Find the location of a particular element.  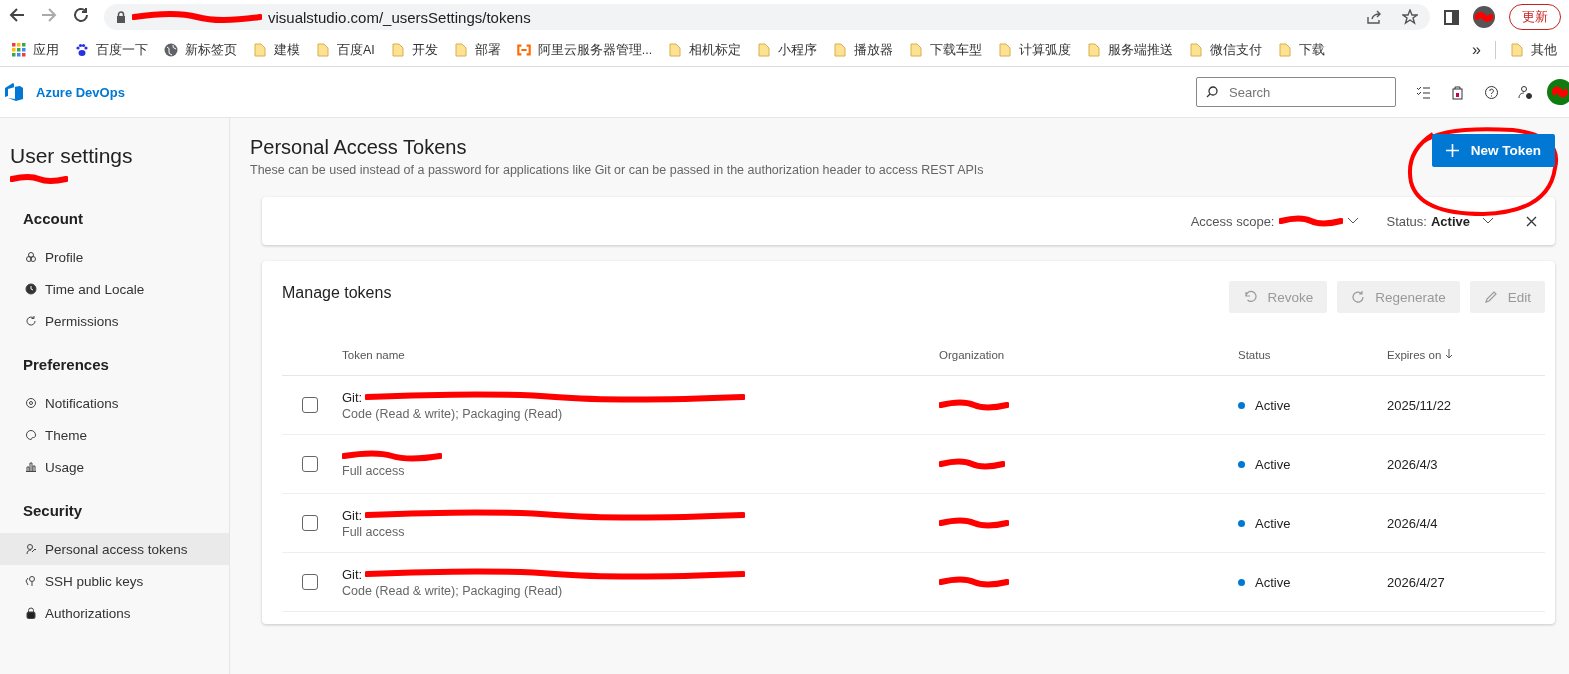

search-field: Search is located at coordinates (1296, 92).